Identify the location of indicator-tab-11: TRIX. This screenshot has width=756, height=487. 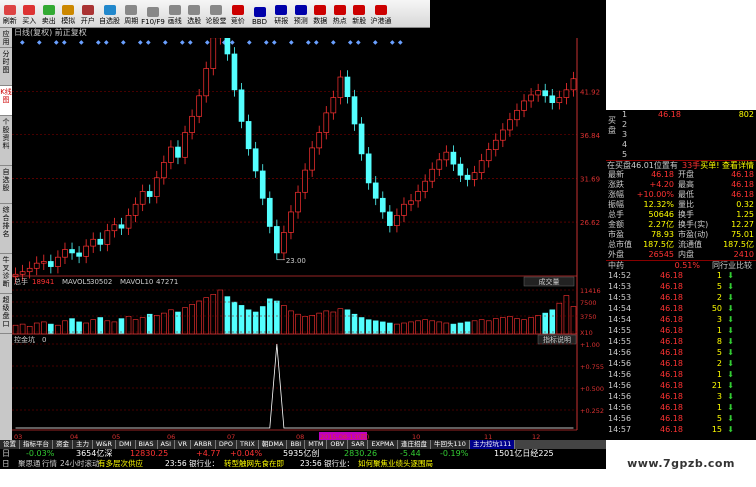
(247, 444).